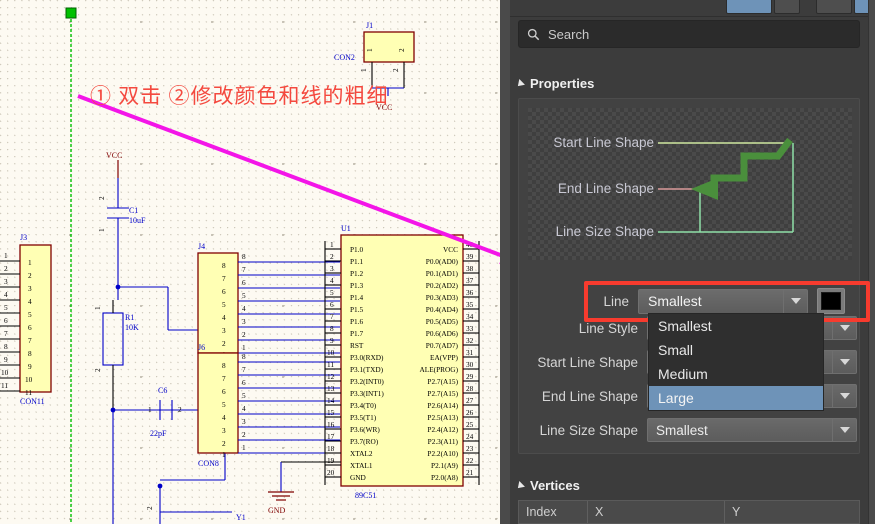 This screenshot has height=524, width=875. What do you see at coordinates (442, 273) in the screenshot?
I see `svg-text: P0.1(AD1)` at bounding box center [442, 273].